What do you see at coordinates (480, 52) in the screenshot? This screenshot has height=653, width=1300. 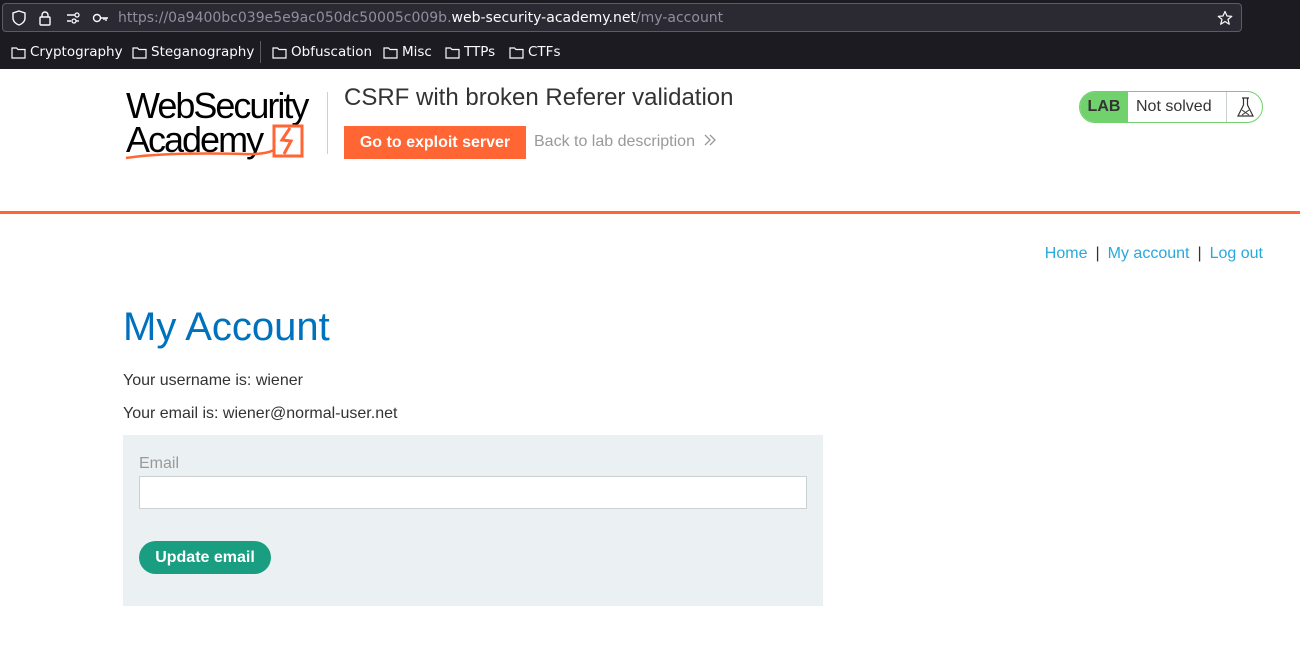 I see `bookmark-label: TTPs` at bounding box center [480, 52].